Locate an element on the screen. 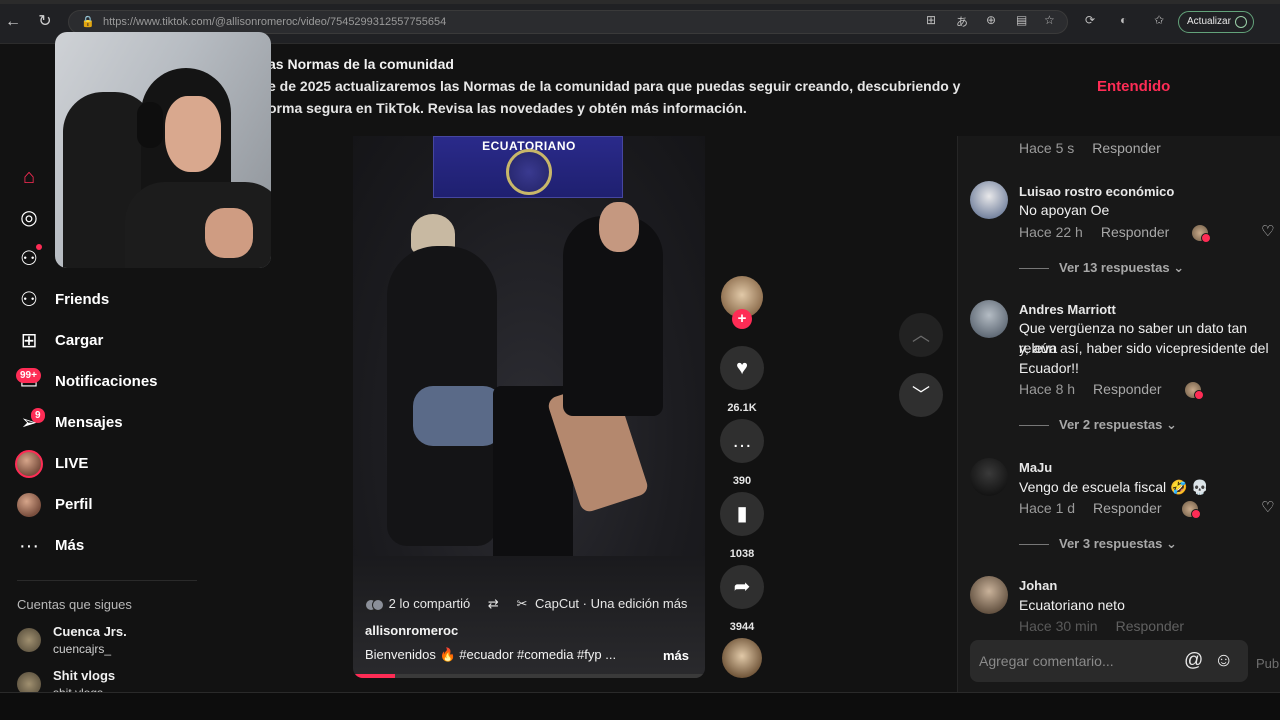 The width and height of the screenshot is (1280, 720). sidebar-item-friends: ⚇ Friends is located at coordinates (120, 300).